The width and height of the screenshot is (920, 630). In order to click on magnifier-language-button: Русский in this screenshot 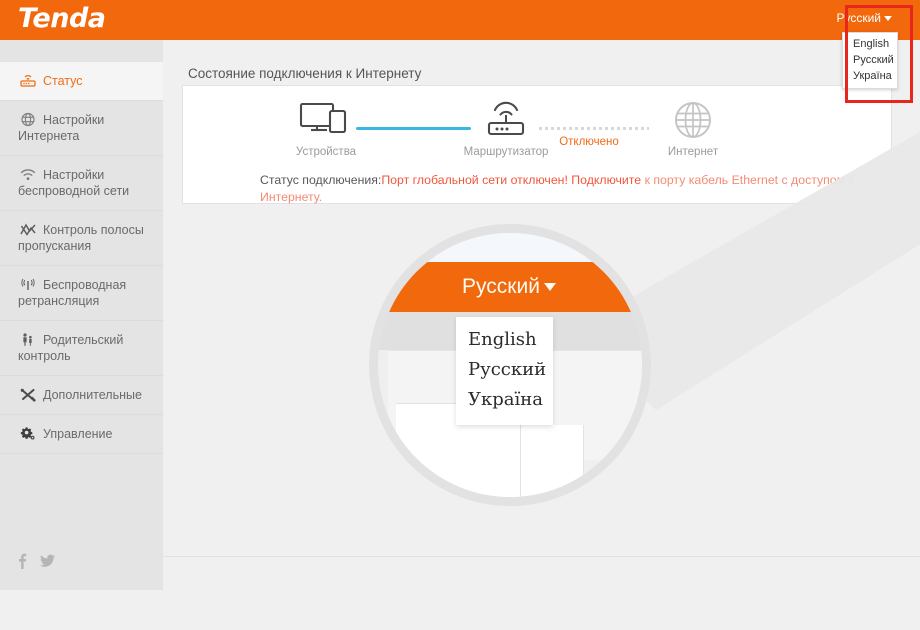, I will do `click(509, 287)`.